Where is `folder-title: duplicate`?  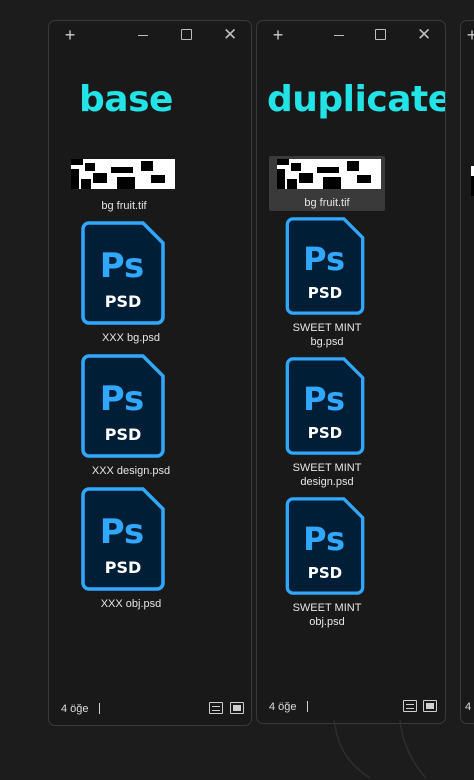
folder-title: duplicate is located at coordinates (356, 99).